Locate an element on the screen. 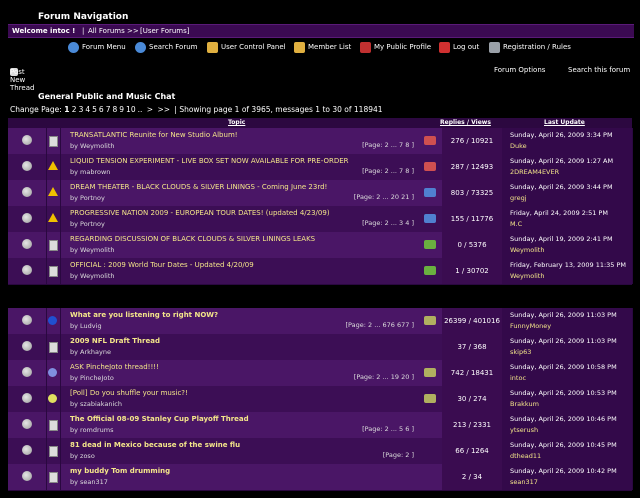  thread-pages: [Page: 2 ] is located at coordinates (398, 455).